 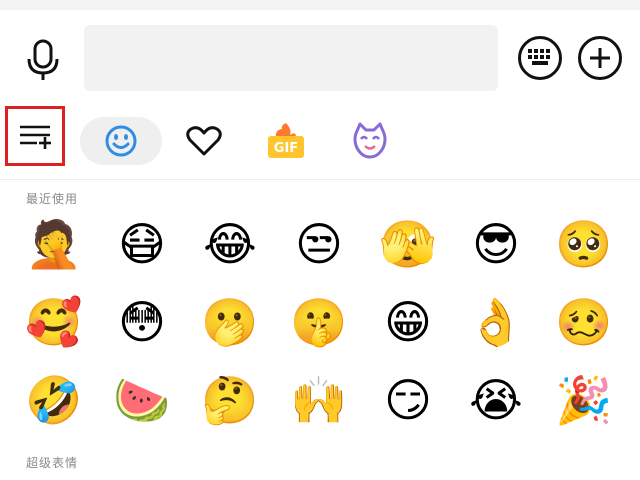 What do you see at coordinates (320, 5) in the screenshot?
I see `status-strip` at bounding box center [320, 5].